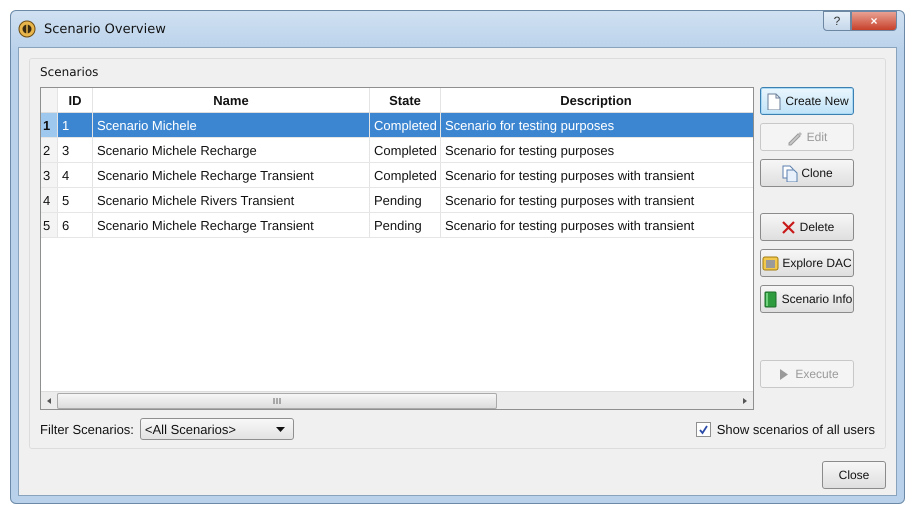 This screenshot has width=909, height=514. Describe the element at coordinates (405, 100) in the screenshot. I see `column-header: State` at that location.